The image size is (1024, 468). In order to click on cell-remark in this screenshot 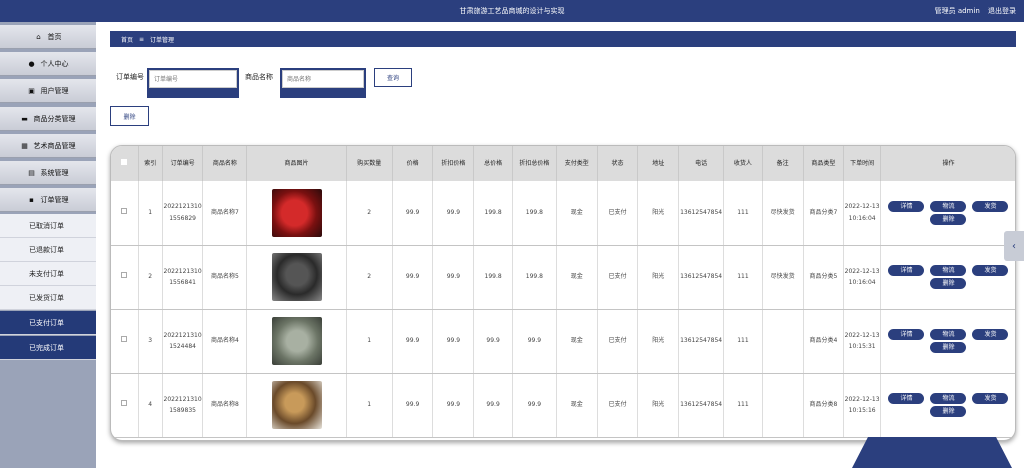, I will do `click(783, 341)`.